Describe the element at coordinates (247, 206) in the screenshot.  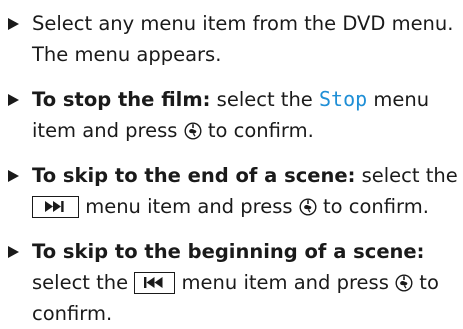
I see `item-text-line: menu item and press to confirm.` at that location.